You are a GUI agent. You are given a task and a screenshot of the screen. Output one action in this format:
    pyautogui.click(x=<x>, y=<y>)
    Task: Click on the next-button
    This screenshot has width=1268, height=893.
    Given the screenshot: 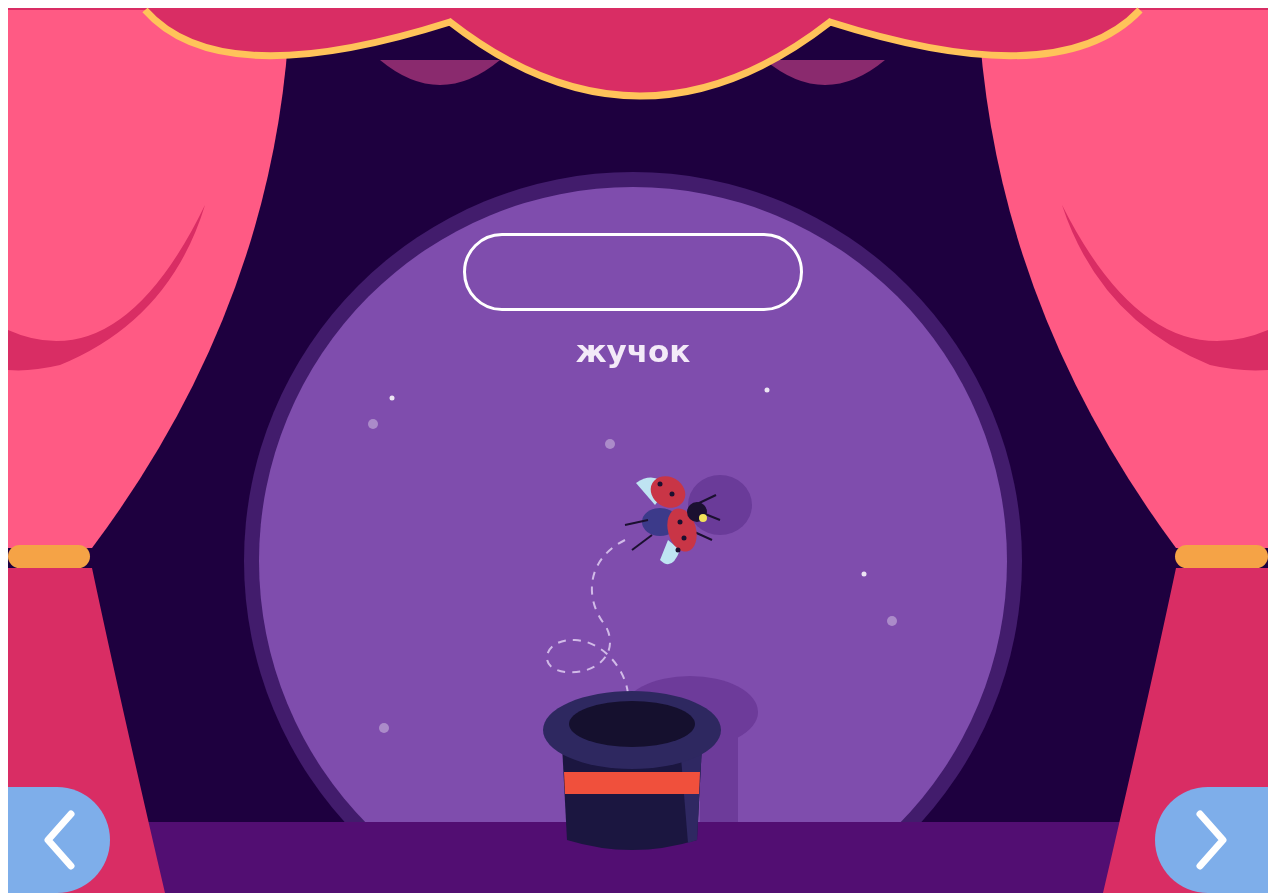 What is the action you would take?
    pyautogui.click(x=1211, y=840)
    